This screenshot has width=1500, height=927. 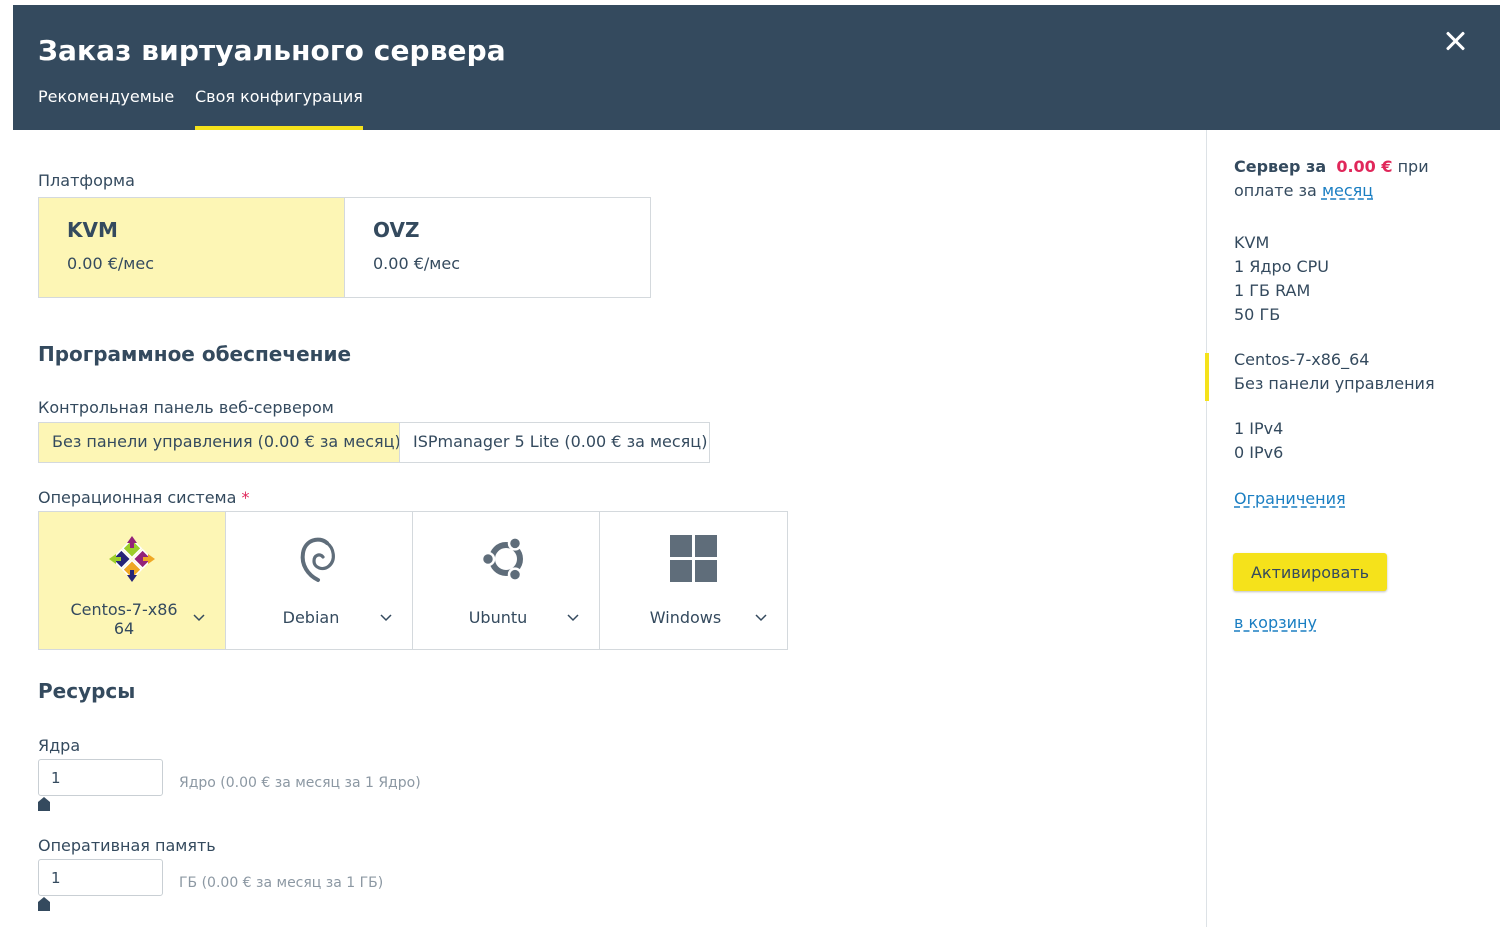 I want to click on debian-icon, so click(x=319, y=559).